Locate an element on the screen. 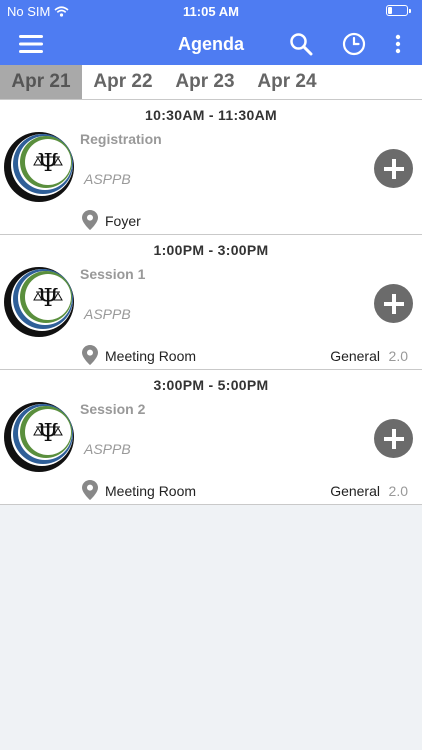  search-icon is located at coordinates (301, 44).